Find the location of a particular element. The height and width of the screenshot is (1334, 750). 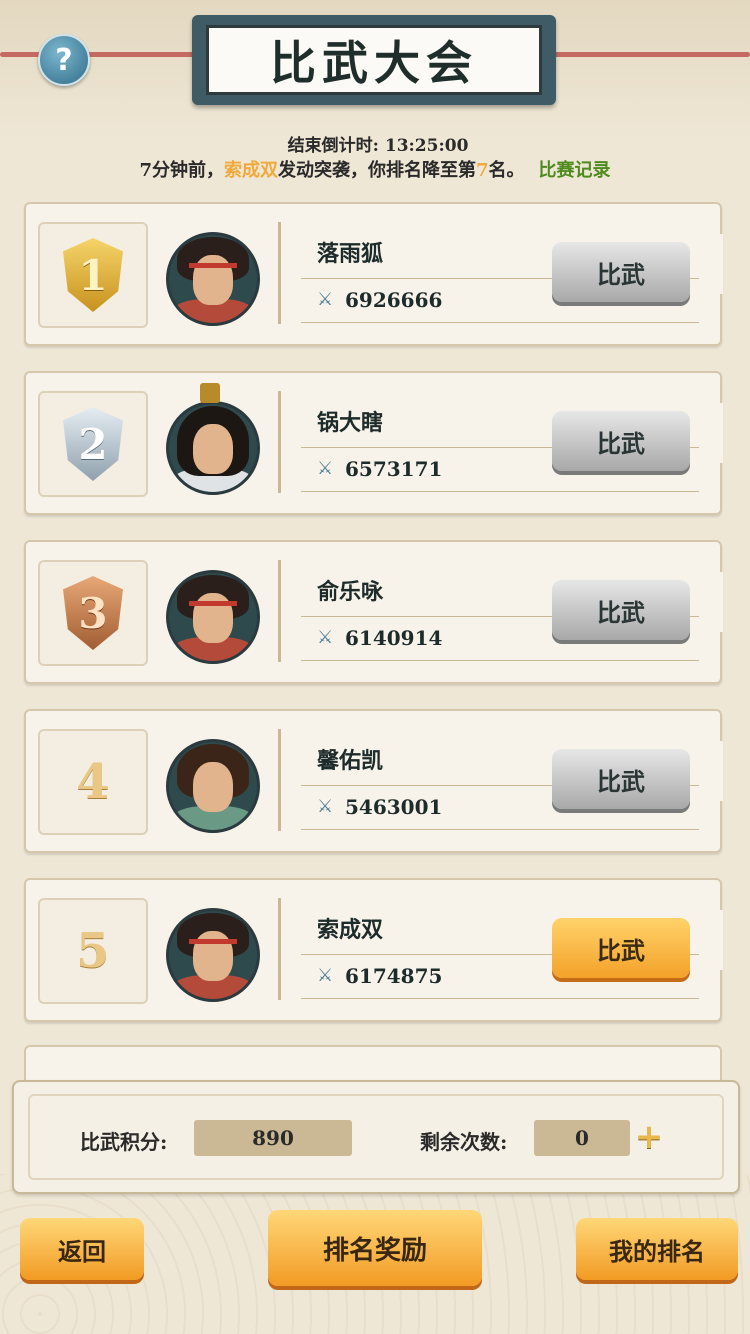

power-value: 6926666 is located at coordinates (394, 300).